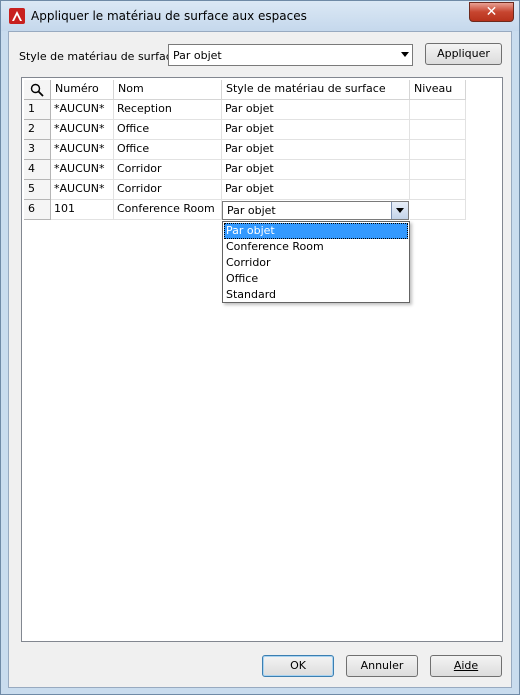 The width and height of the screenshot is (520, 695). I want to click on cancel-button: Annuler, so click(382, 666).